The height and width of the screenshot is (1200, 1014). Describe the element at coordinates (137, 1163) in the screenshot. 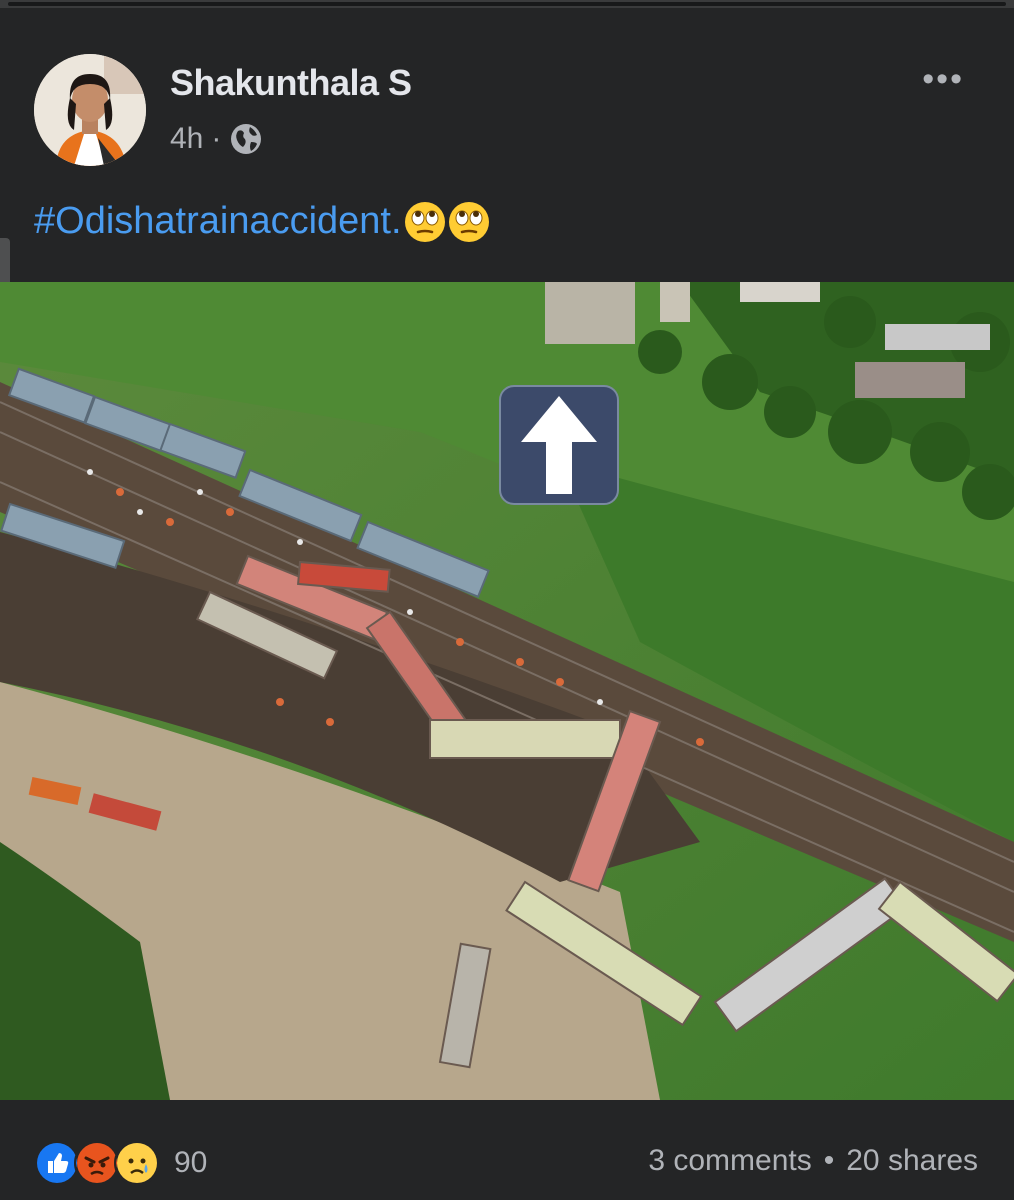

I see `sad-reaction-icon` at that location.